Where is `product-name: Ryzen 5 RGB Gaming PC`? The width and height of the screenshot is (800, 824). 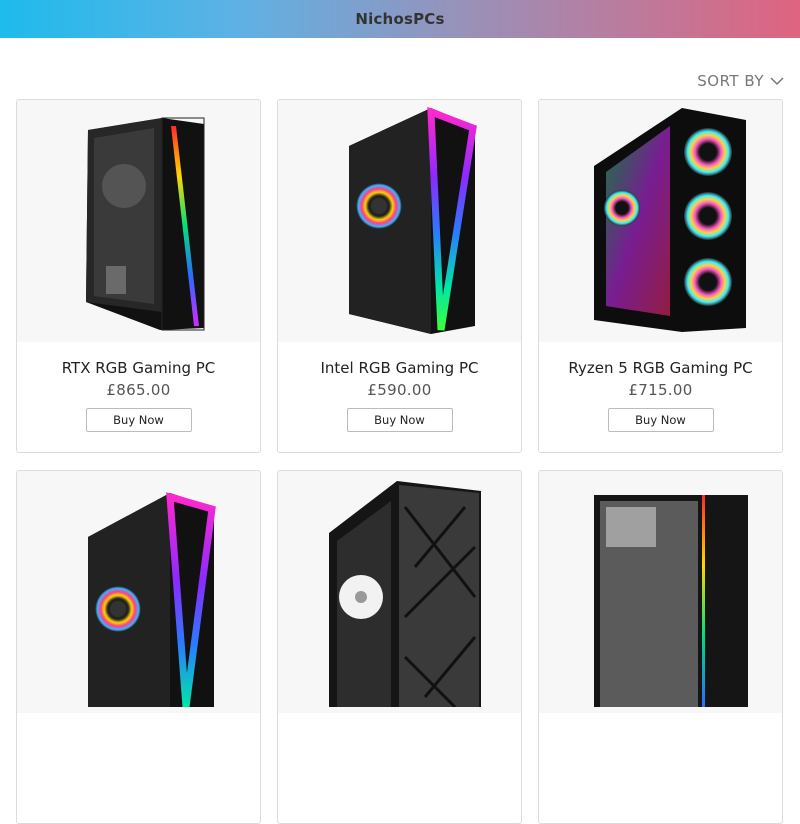
product-name: Ryzen 5 RGB Gaming PC is located at coordinates (660, 368).